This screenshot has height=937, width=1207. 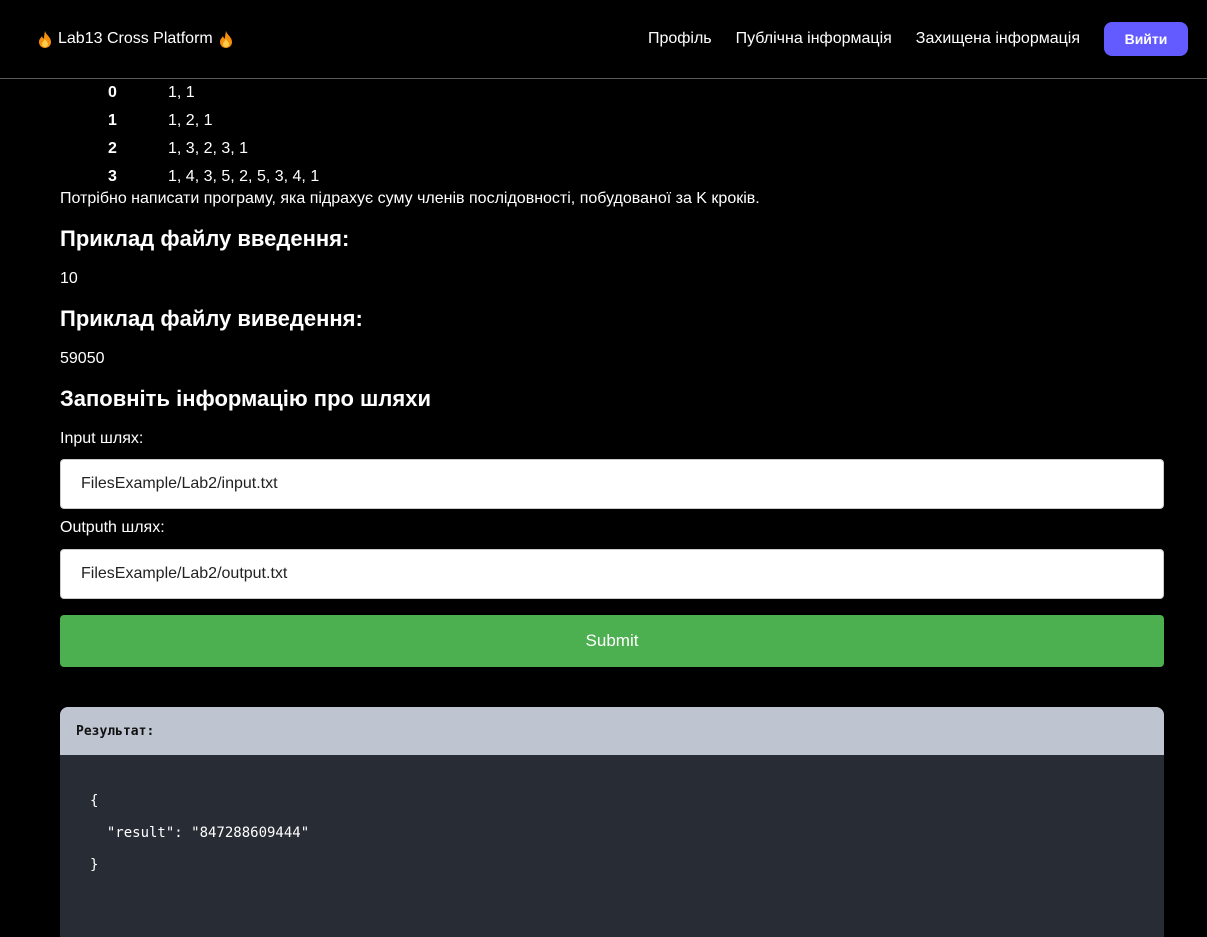 I want to click on result-code: { "result": "847288609444" }, so click(x=612, y=822).